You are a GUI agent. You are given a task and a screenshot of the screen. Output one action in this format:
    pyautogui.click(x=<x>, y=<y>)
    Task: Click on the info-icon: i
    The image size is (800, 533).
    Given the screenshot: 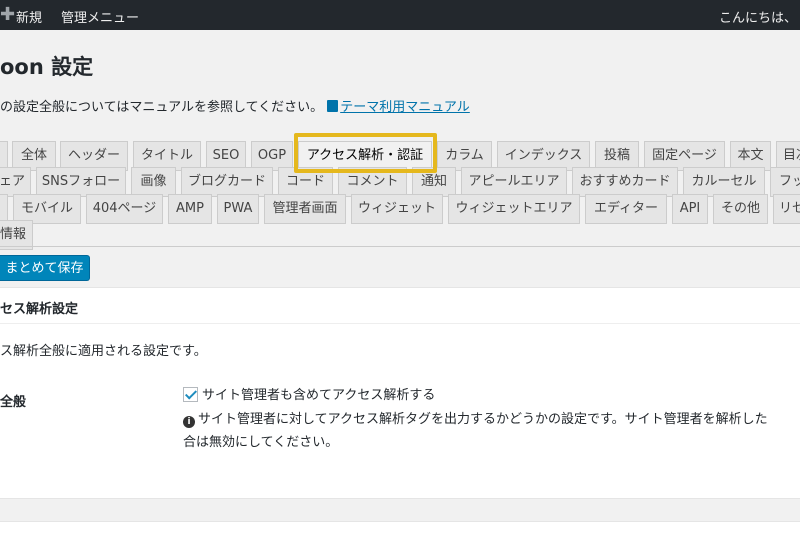 What is the action you would take?
    pyautogui.click(x=189, y=422)
    